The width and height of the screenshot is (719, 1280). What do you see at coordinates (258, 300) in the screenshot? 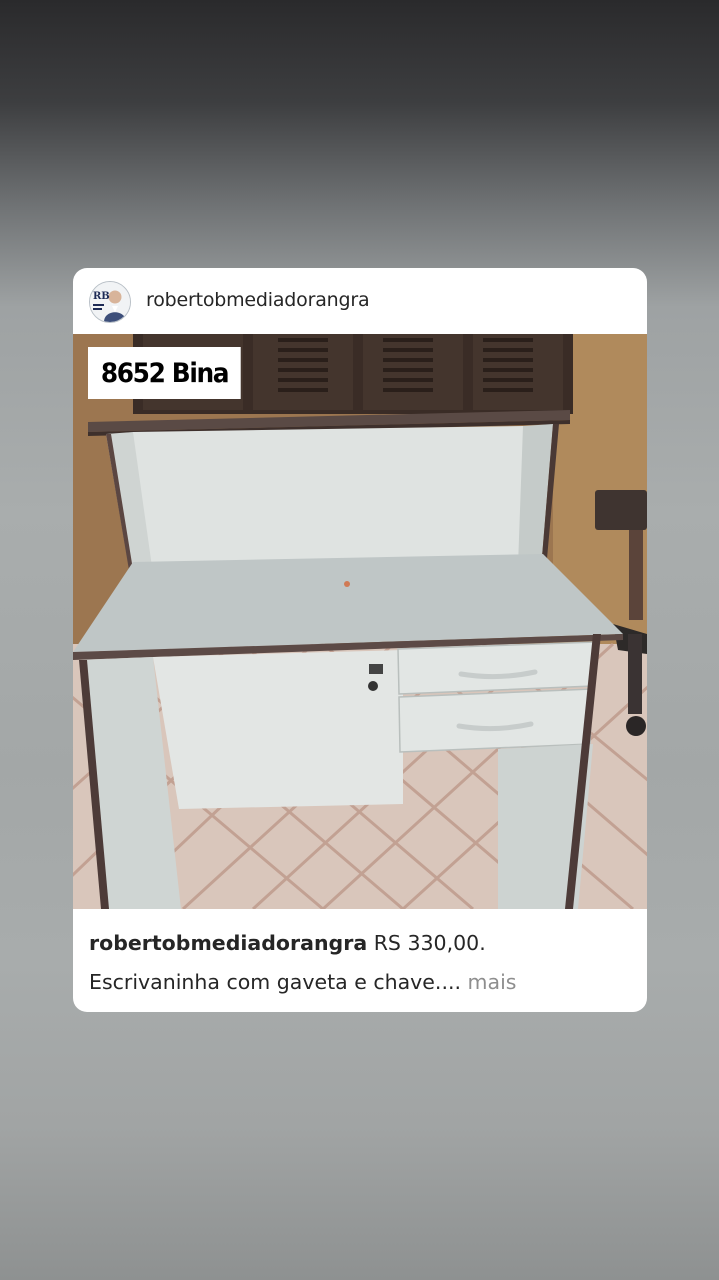
I see `post-username: robertobmediadorangra` at bounding box center [258, 300].